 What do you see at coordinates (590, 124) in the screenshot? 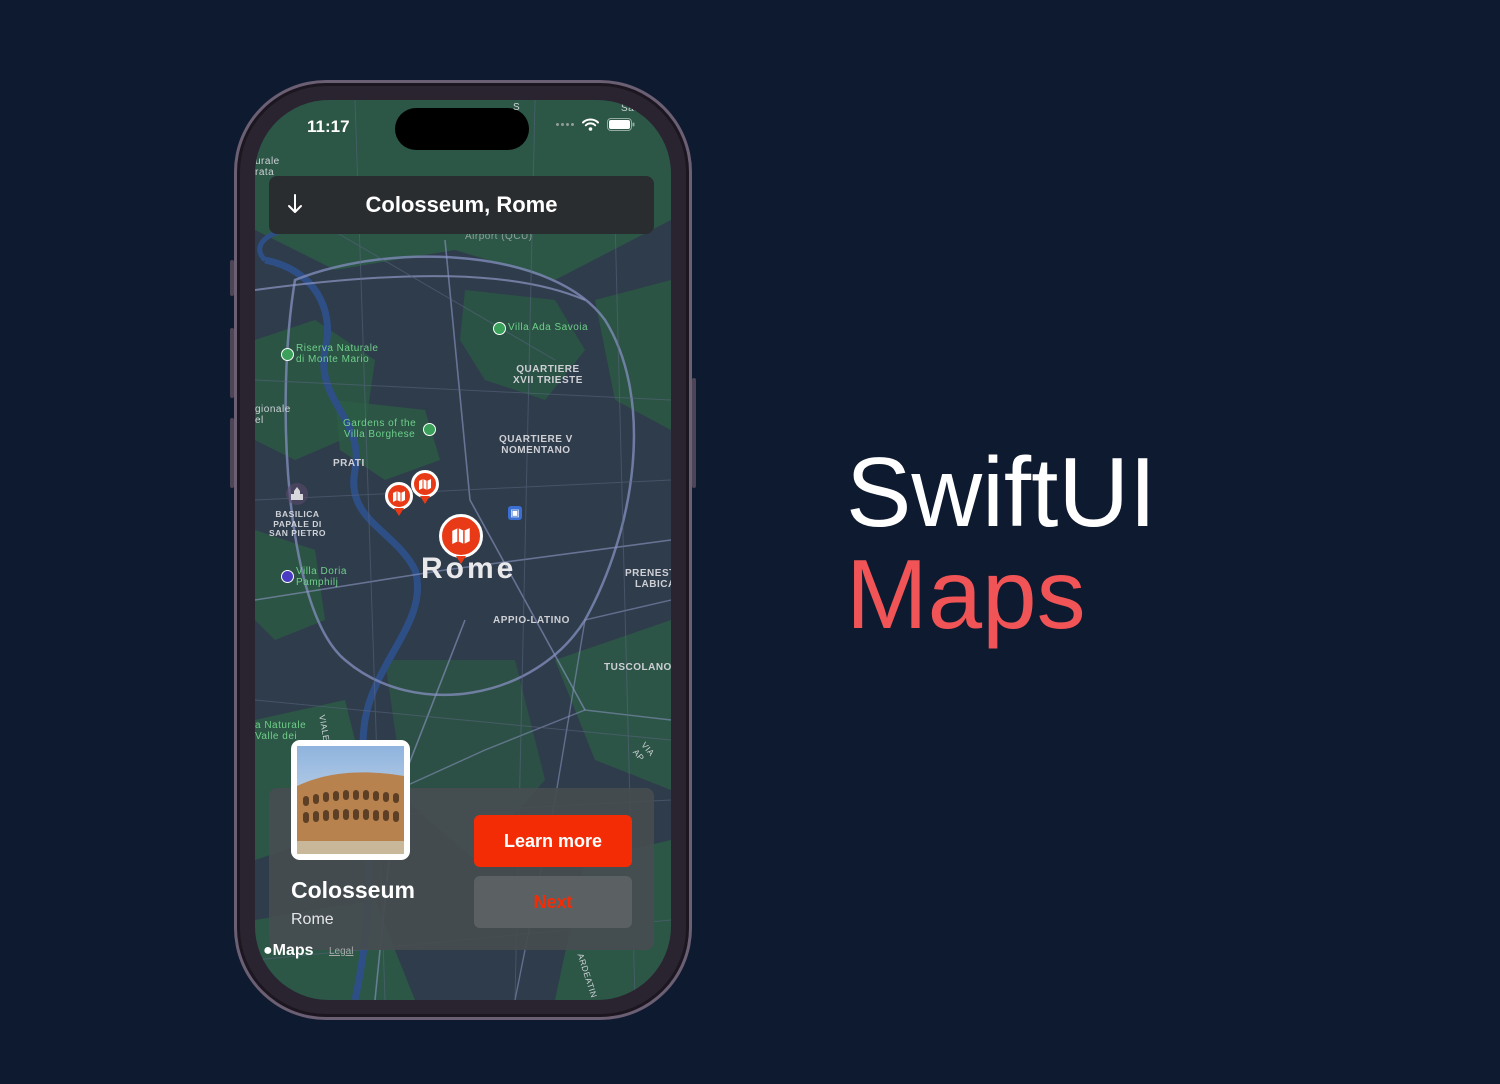
I see `wifi-icon` at bounding box center [590, 124].